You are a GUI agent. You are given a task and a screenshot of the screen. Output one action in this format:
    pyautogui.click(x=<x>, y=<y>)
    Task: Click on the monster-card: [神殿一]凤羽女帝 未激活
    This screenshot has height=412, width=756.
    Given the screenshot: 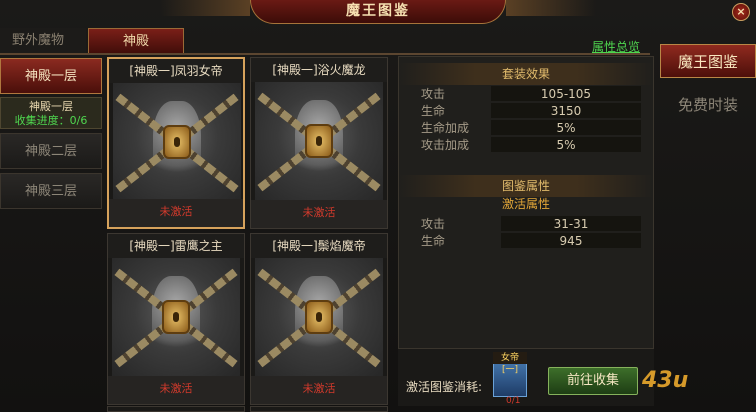 What is the action you would take?
    pyautogui.click(x=176, y=143)
    